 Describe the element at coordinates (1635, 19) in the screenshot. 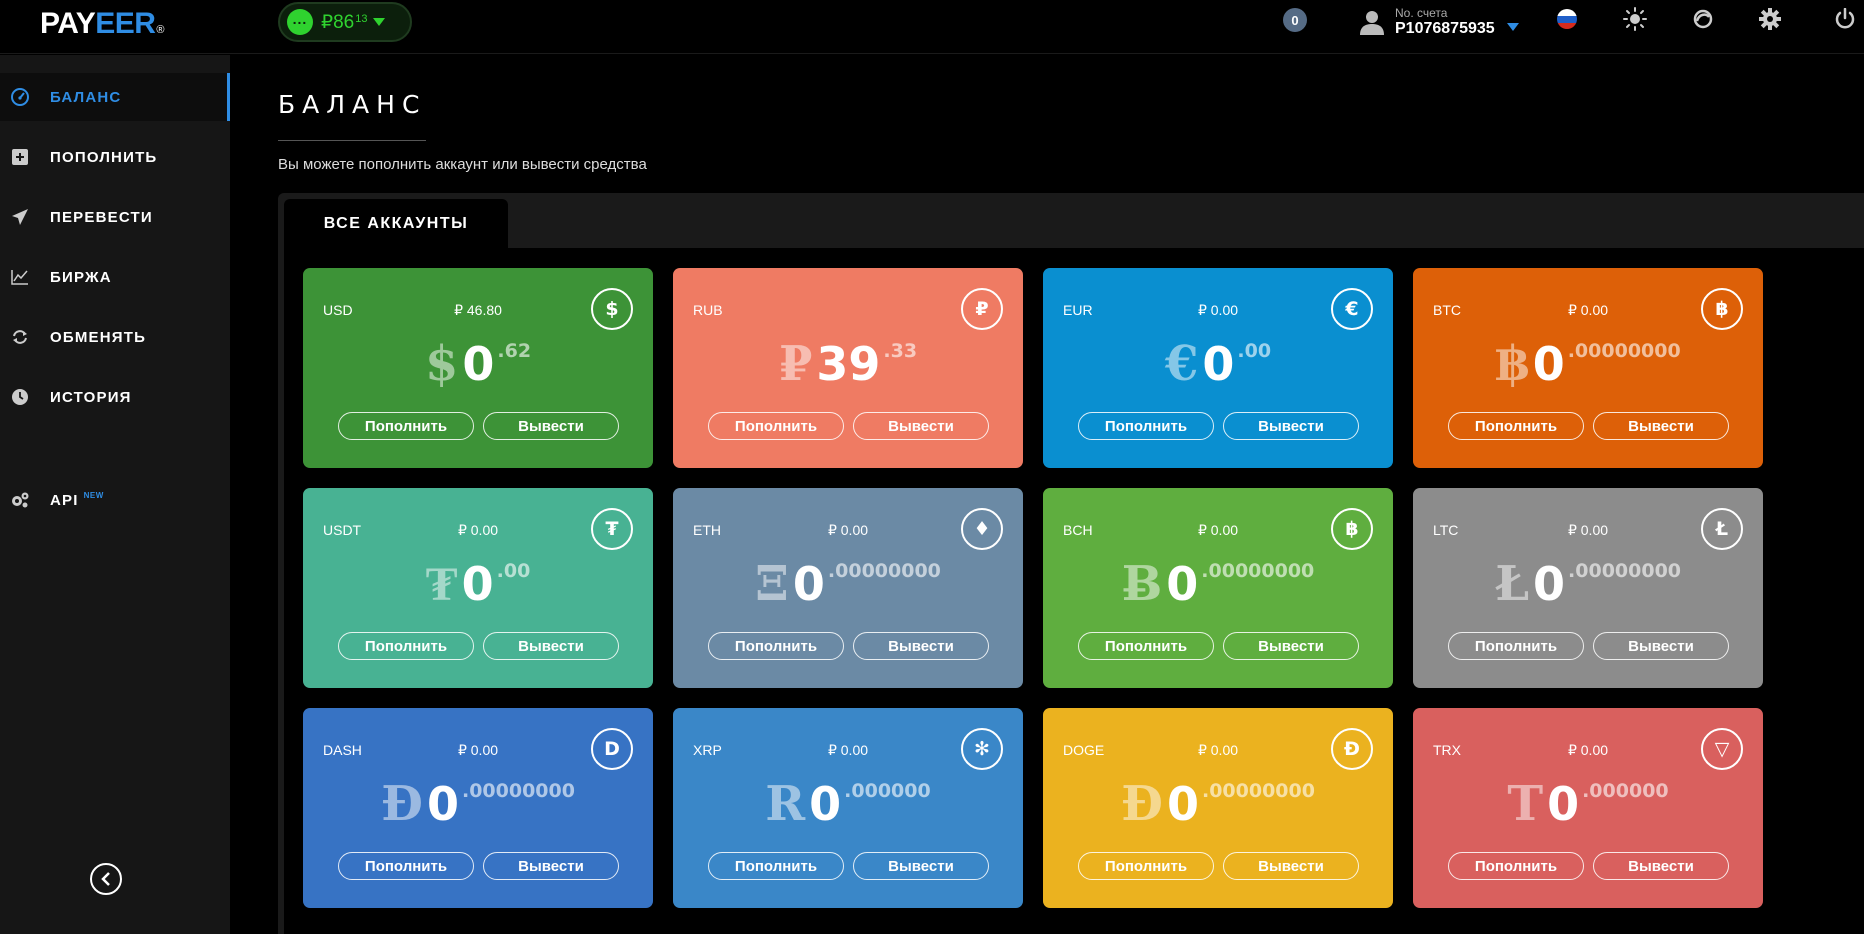

I see `sun-theme-icon` at that location.